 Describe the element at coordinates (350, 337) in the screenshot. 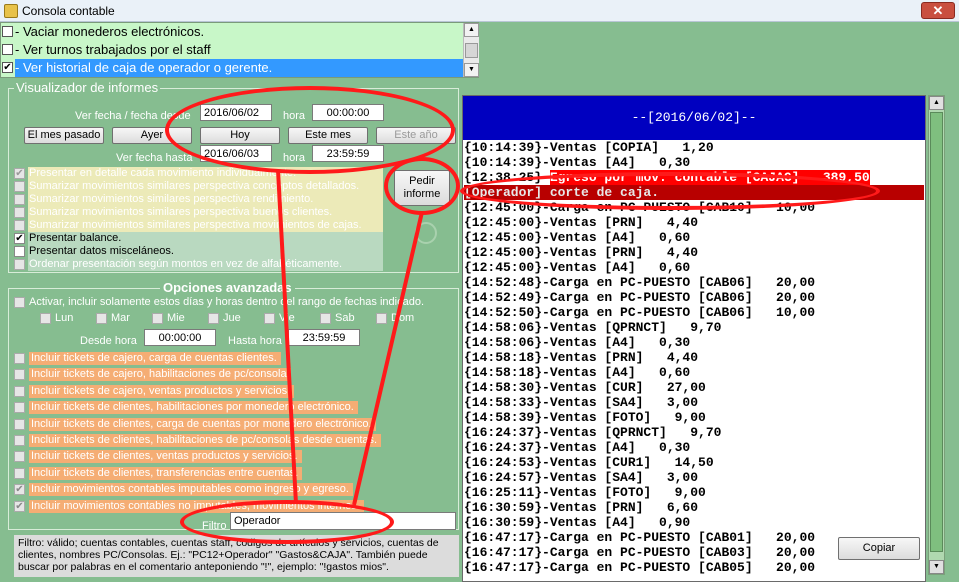

I see `annotation-lines` at that location.